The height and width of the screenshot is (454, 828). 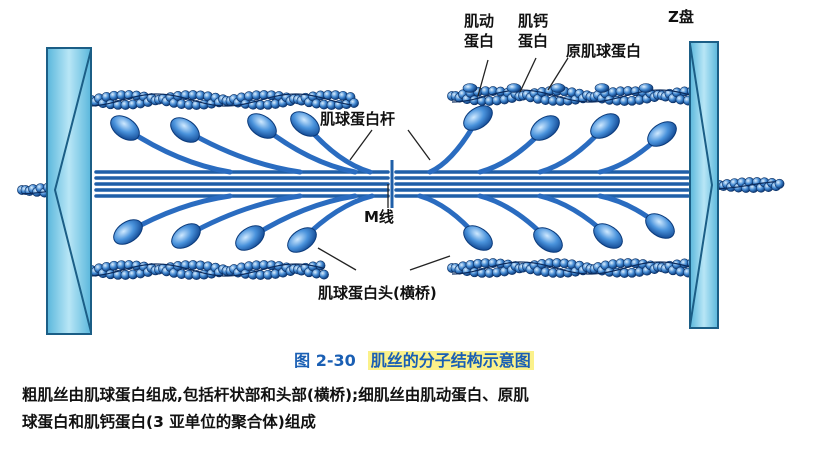 What do you see at coordinates (169, 422) in the screenshot?
I see `description-line-2: 球蛋白和肌钙蛋白(3 亚单位的聚合体)组成` at bounding box center [169, 422].